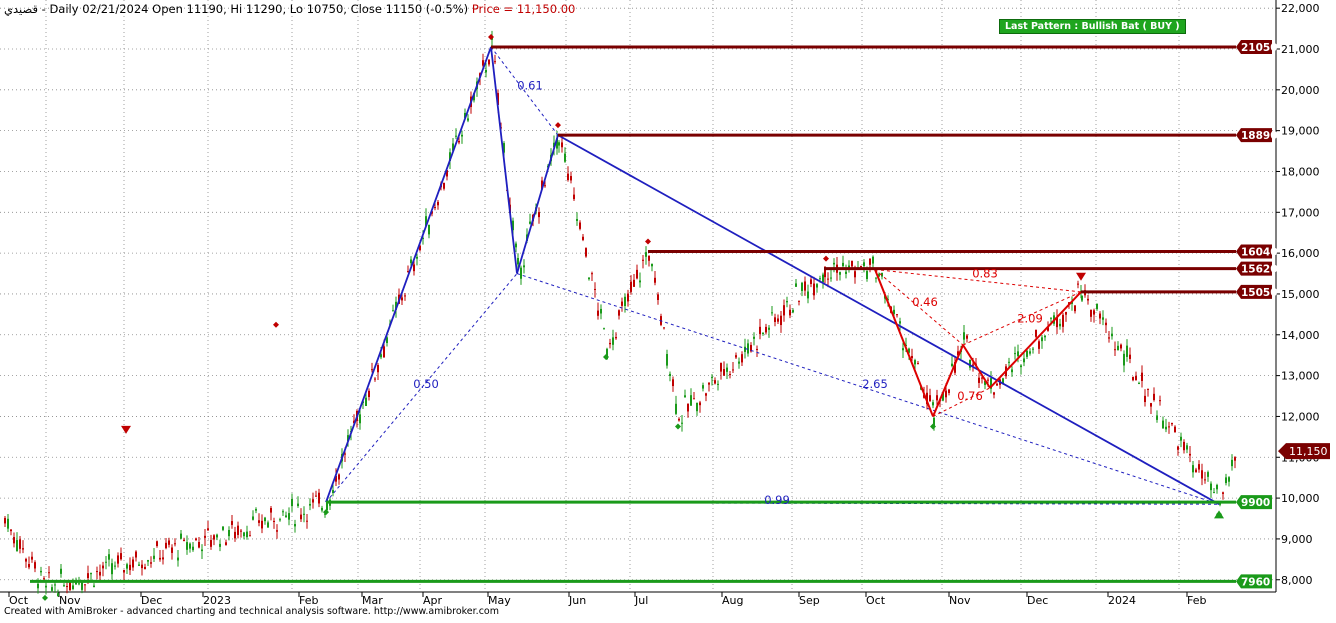  What do you see at coordinates (326, 512) in the screenshot?
I see `pivot-low-marker` at bounding box center [326, 512].